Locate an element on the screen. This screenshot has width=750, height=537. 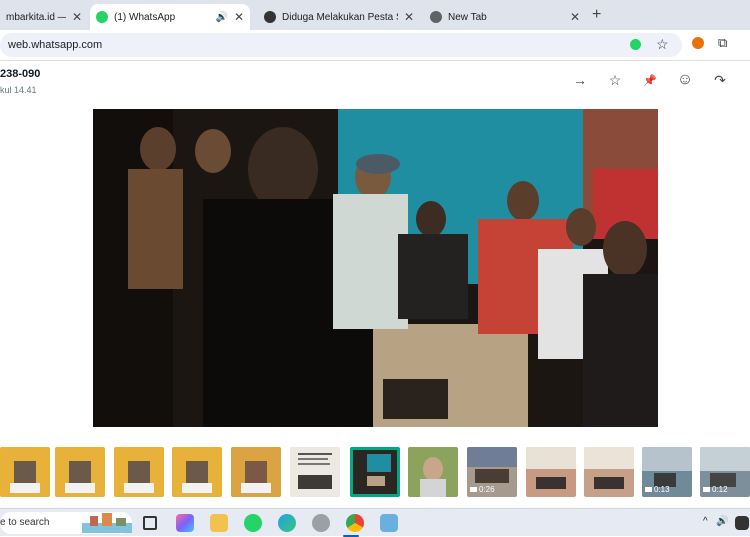
audio-icon: 🔊 is located at coordinates (221, 17).